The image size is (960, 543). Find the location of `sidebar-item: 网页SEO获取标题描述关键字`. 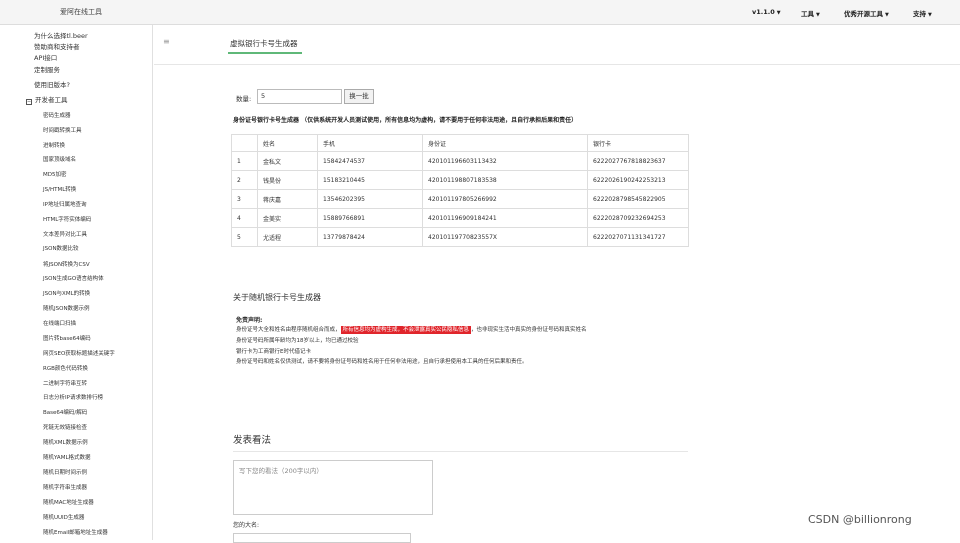

sidebar-item: 网页SEO获取标题描述关键字 is located at coordinates (79, 353).